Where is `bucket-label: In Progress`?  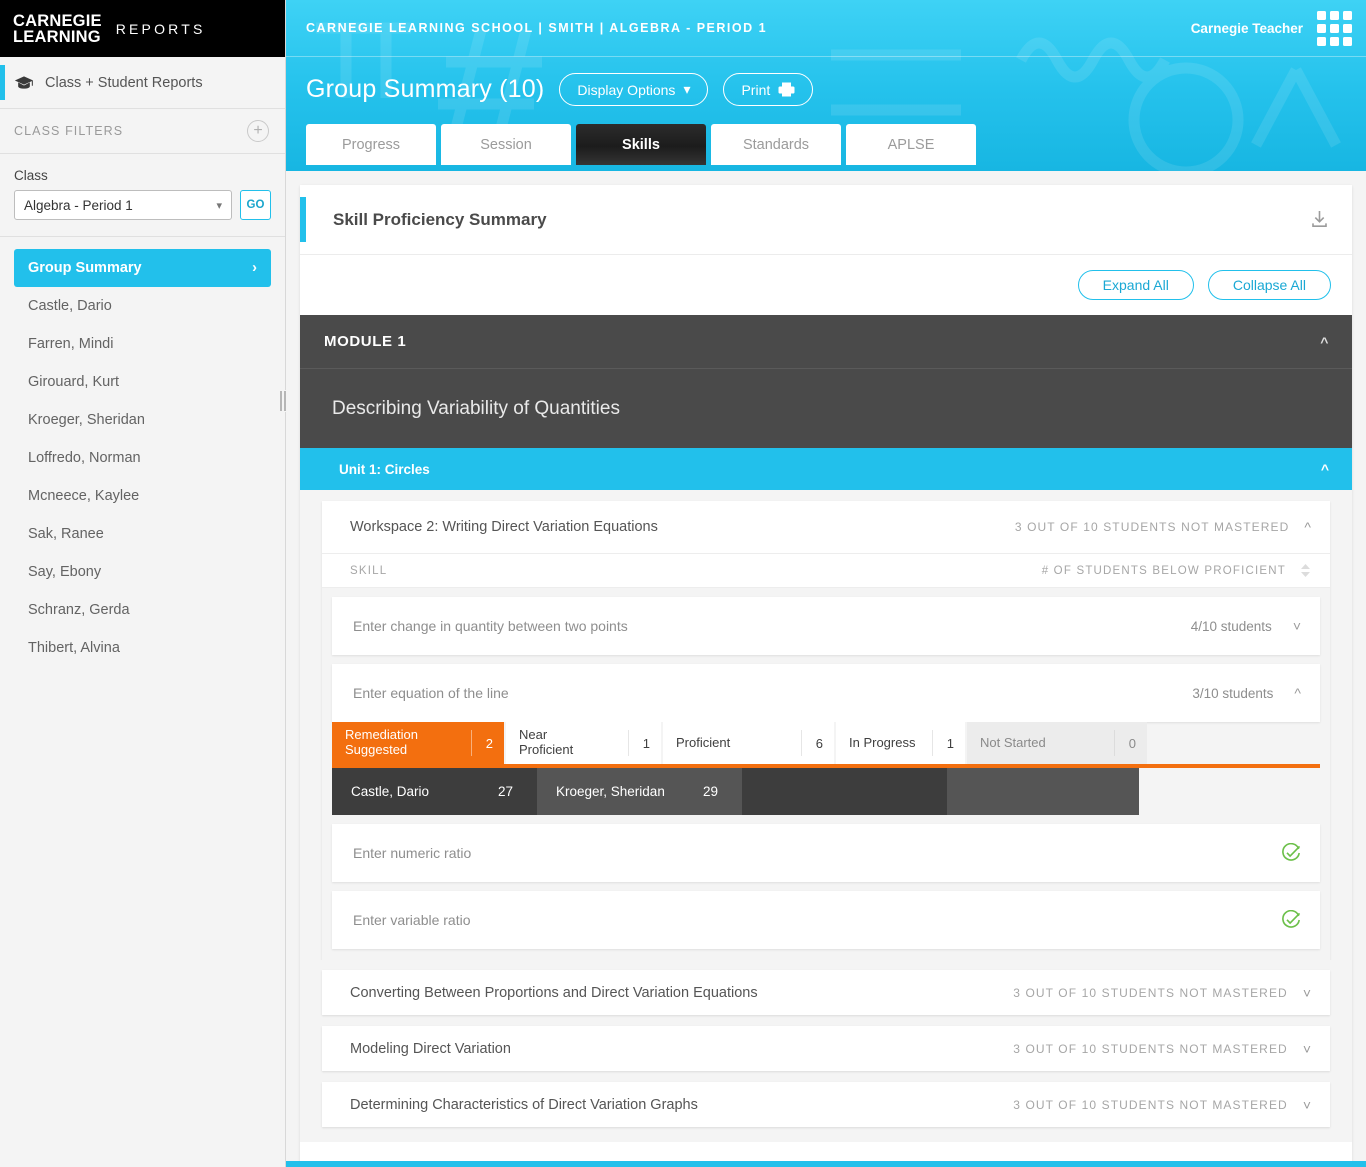 bucket-label: In Progress is located at coordinates (882, 742).